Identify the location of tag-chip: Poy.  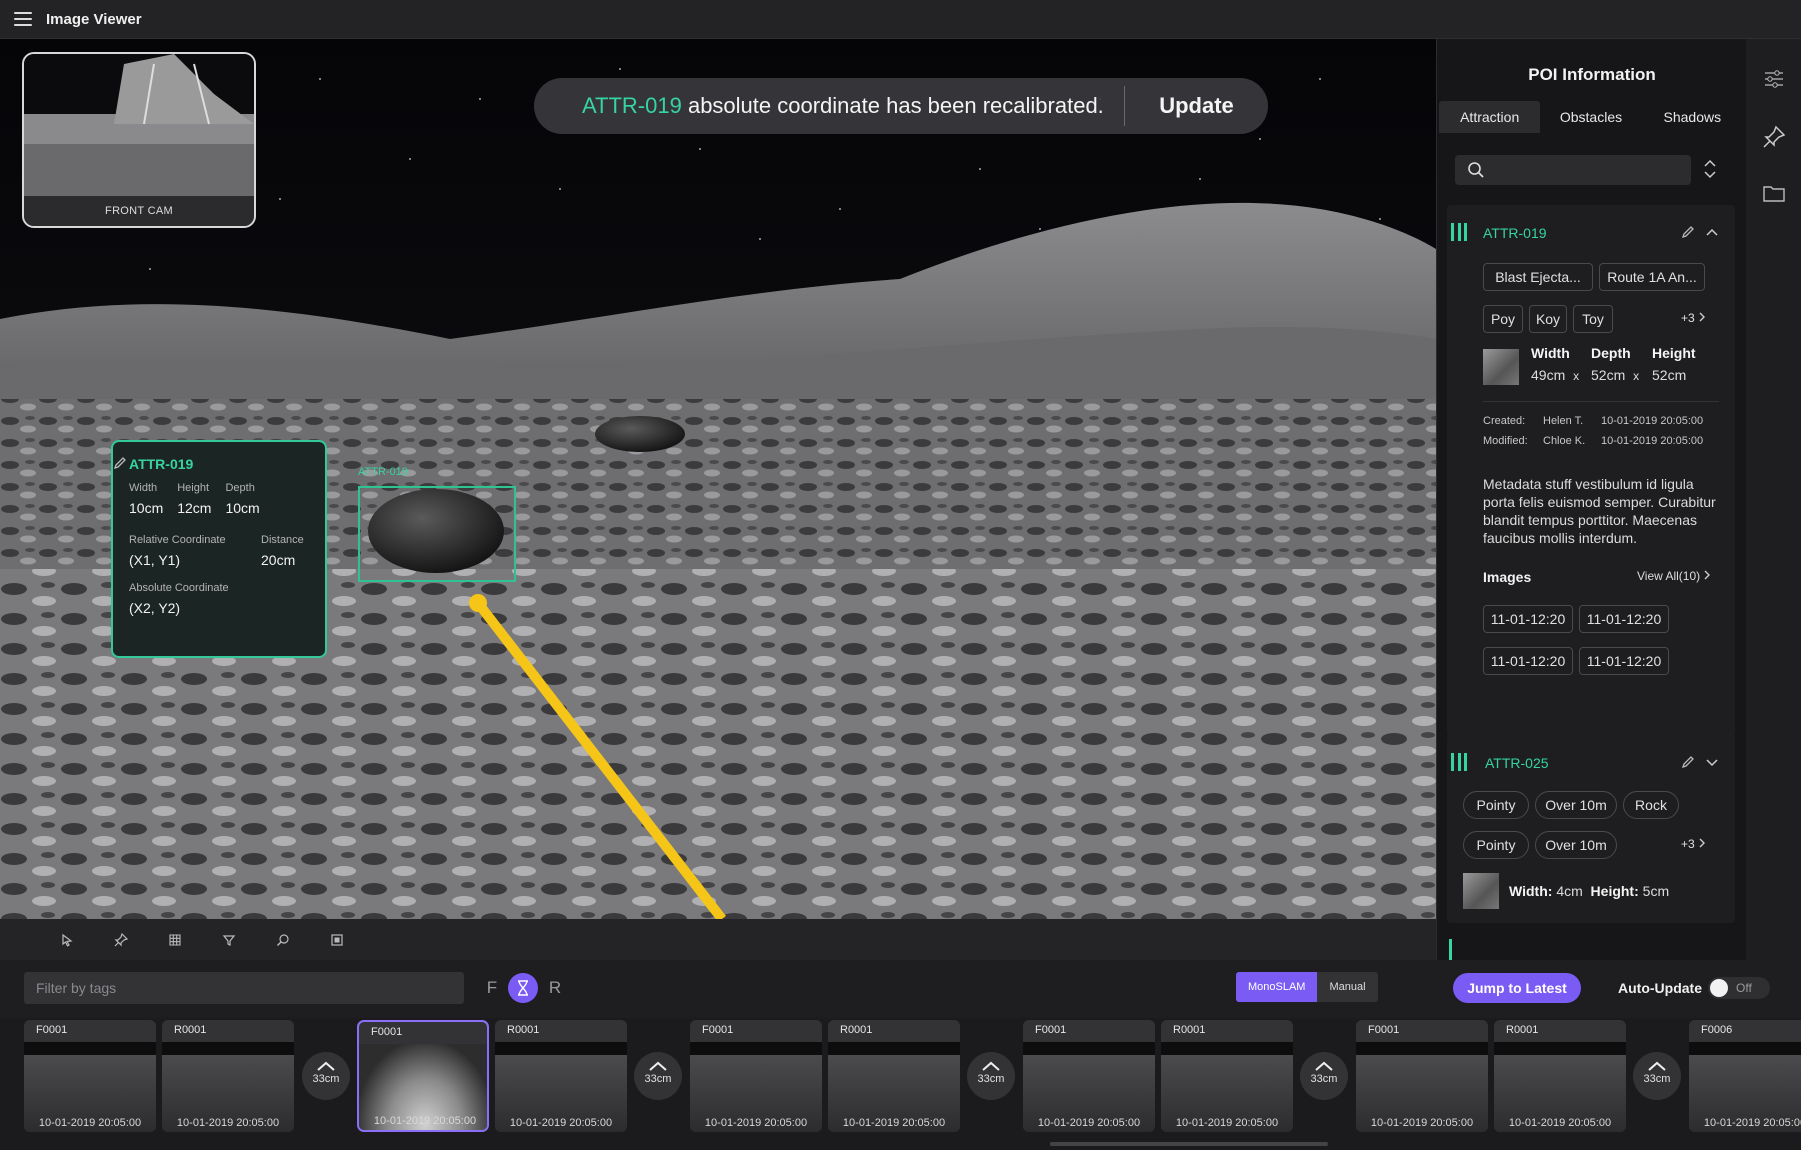
(1503, 319).